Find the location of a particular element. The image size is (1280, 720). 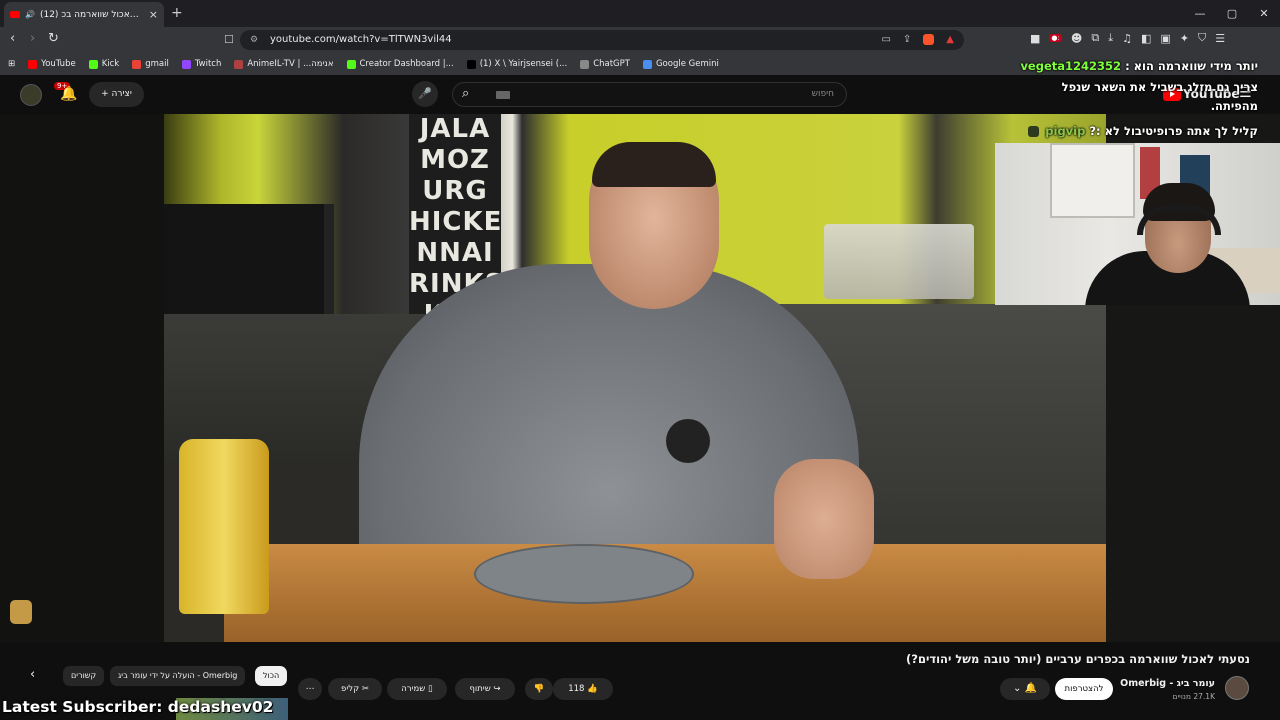

new-tab-button: + is located at coordinates (177, 13).